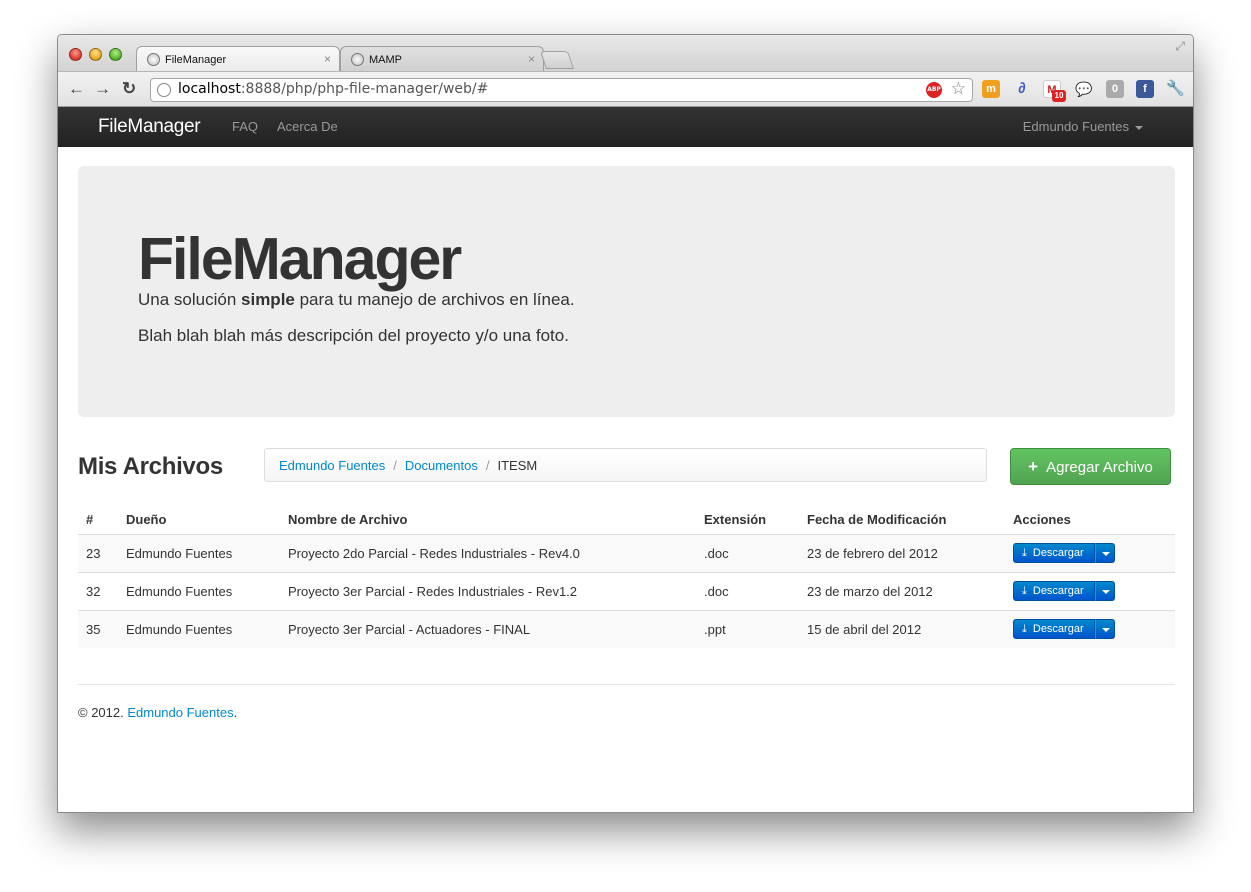 The image size is (1251, 892). Describe the element at coordinates (902, 520) in the screenshot. I see `column-header: Fecha de Modificación` at that location.